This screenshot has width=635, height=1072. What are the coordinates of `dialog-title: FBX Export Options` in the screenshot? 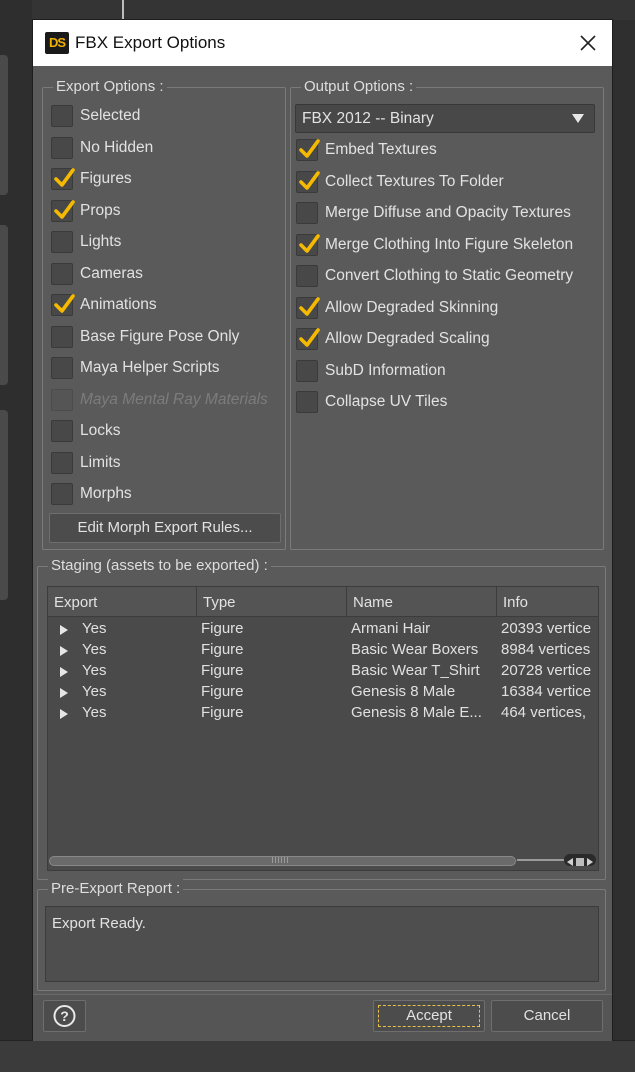 It's located at (150, 42).